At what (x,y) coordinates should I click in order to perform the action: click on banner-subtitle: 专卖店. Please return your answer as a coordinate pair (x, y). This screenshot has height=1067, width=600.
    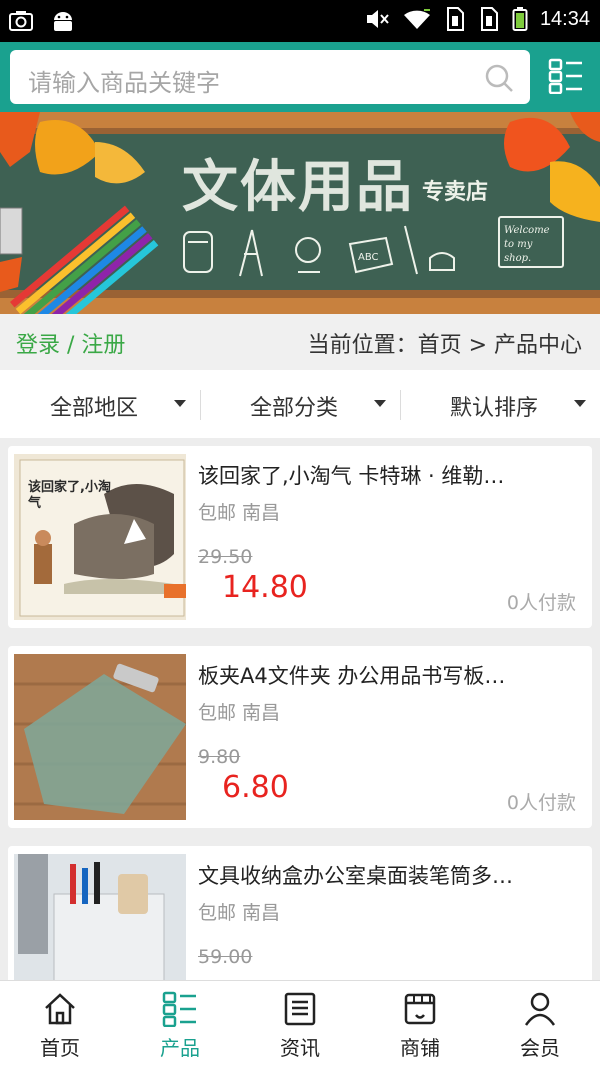
    Looking at the image, I should click on (455, 192).